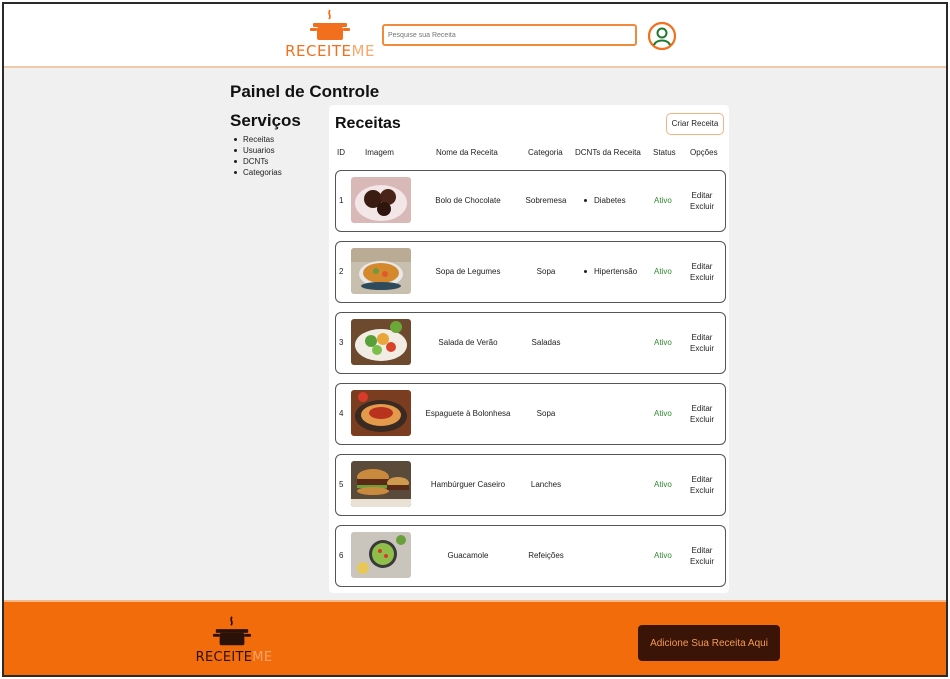 The height and width of the screenshot is (679, 950). I want to click on recipe-name: Espaguete à Bolonhesa, so click(468, 413).